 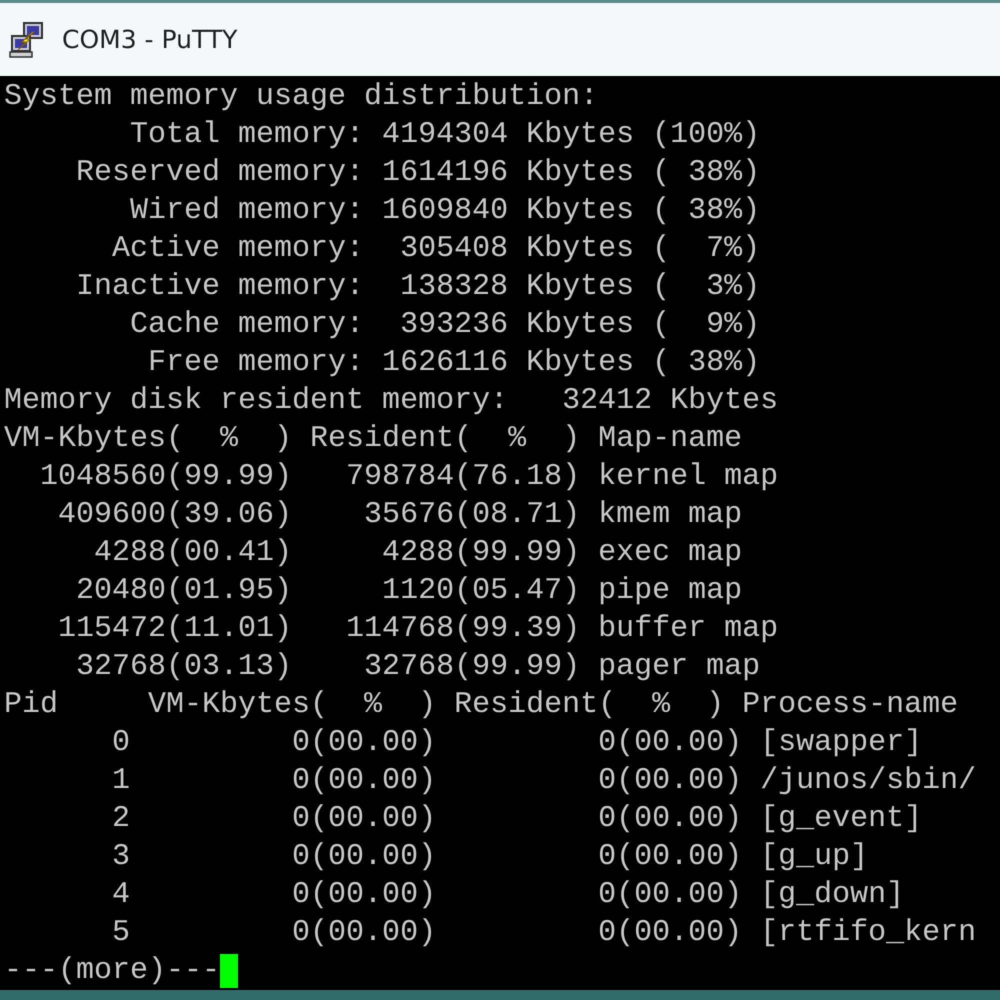 What do you see at coordinates (517, 743) in the screenshot?
I see `terminal-line: 0 0(00.00) 0(00.00) [swapper]` at bounding box center [517, 743].